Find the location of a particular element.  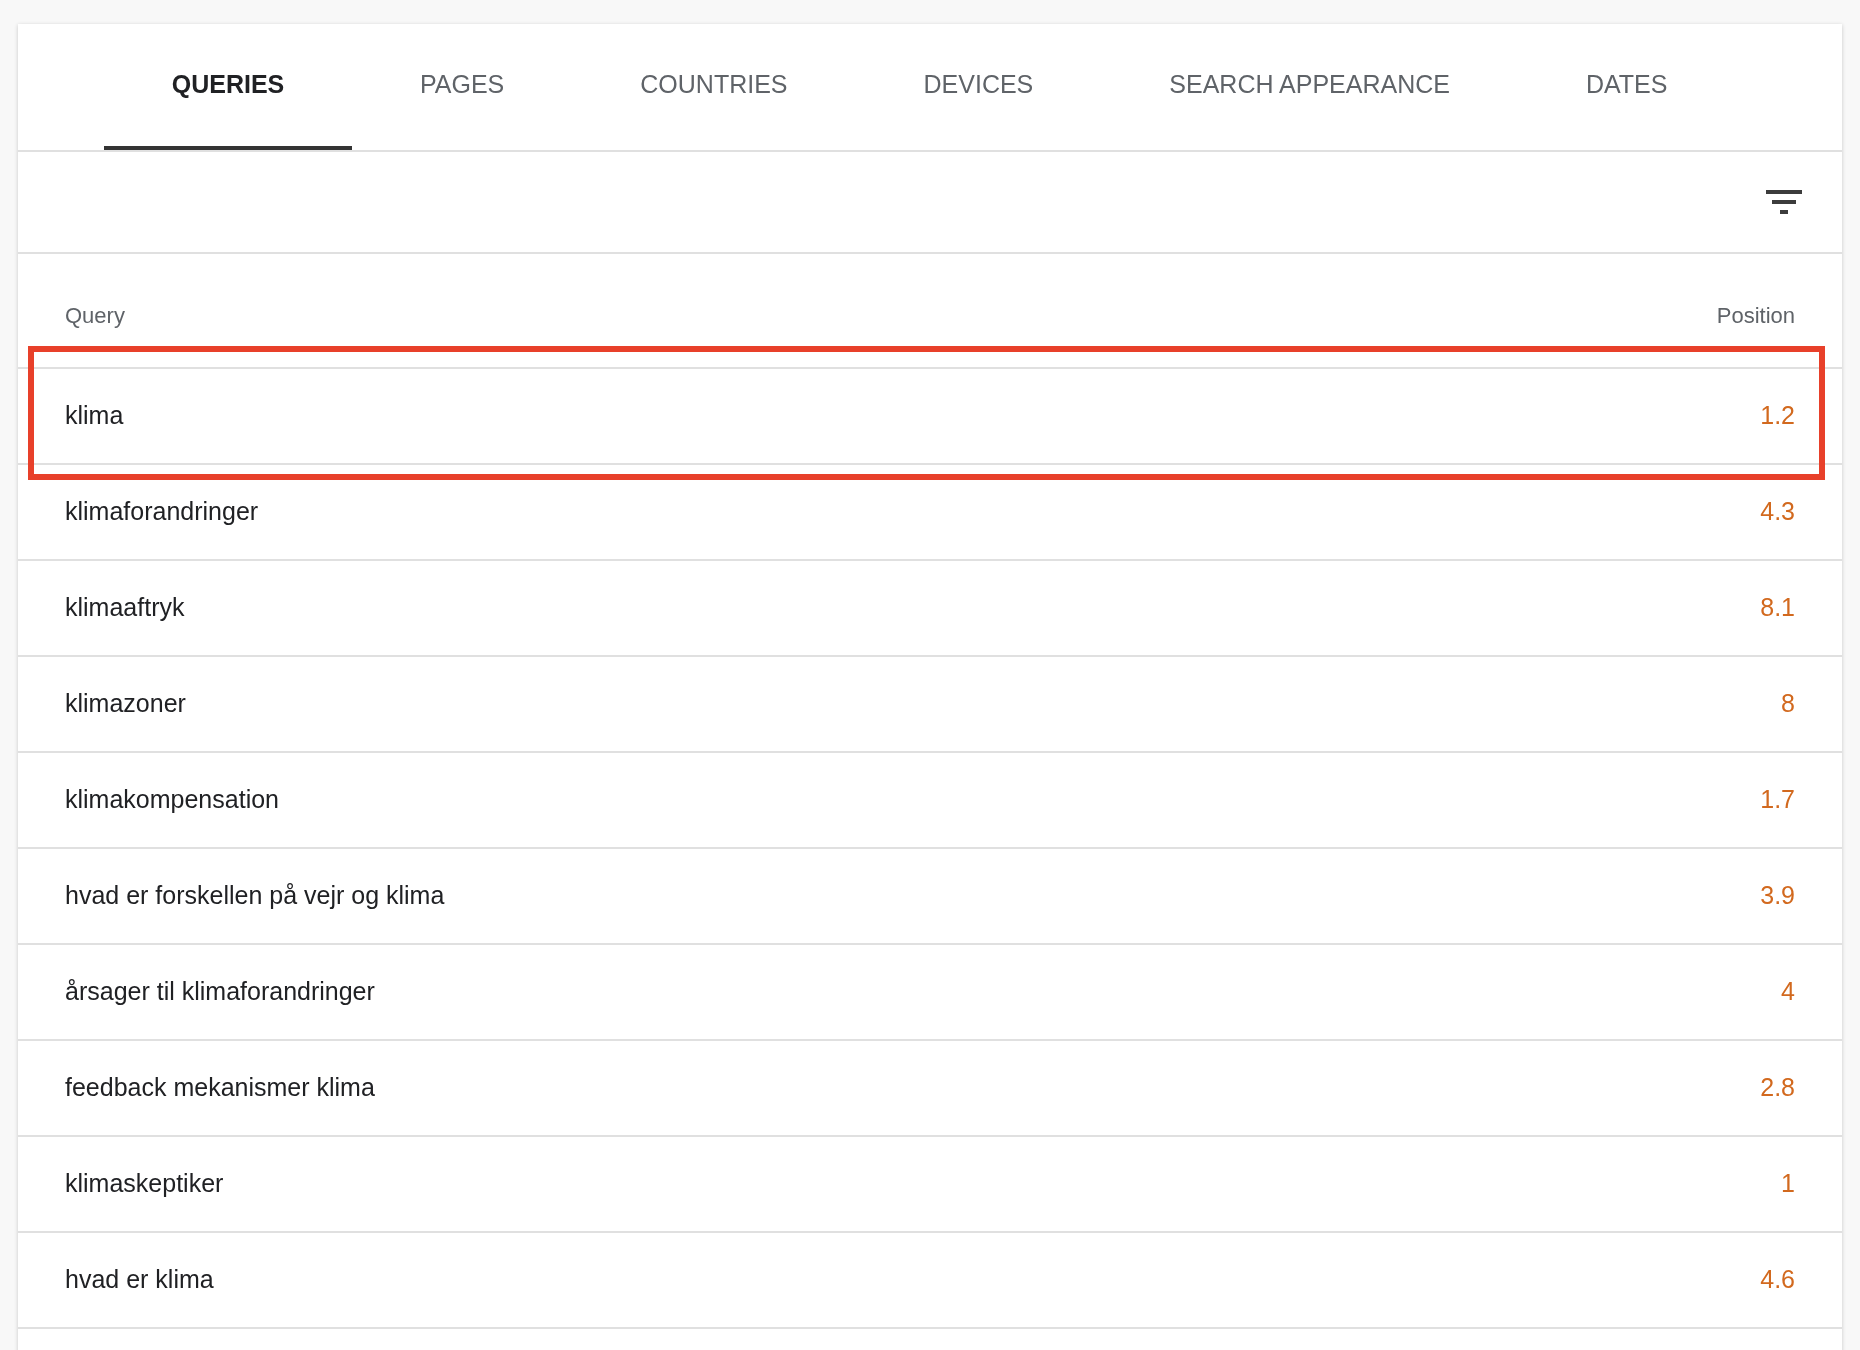

column-header: Position is located at coordinates (1755, 316).